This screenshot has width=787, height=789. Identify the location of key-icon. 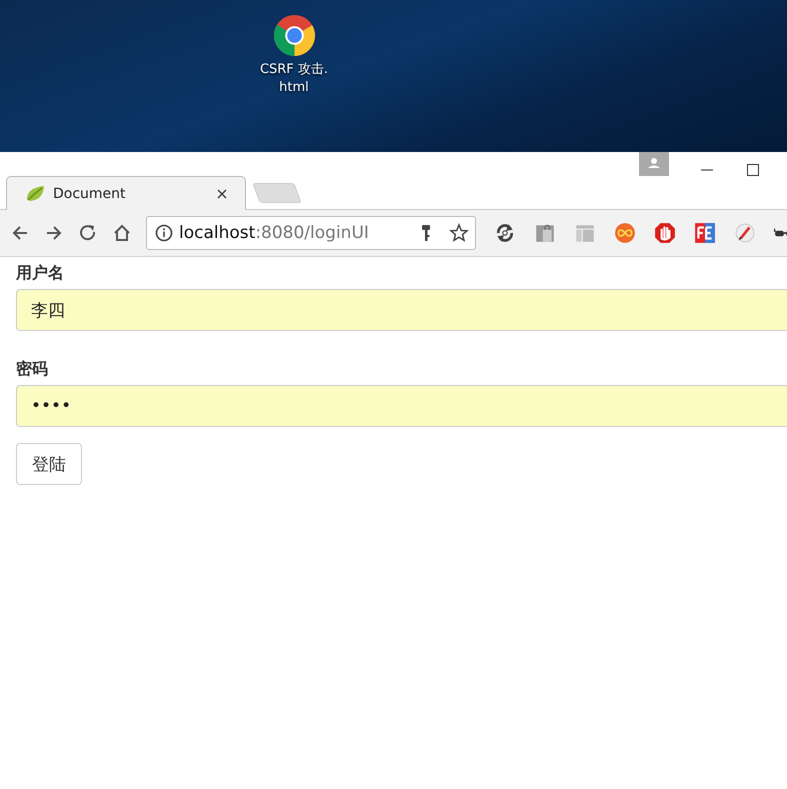
(426, 233).